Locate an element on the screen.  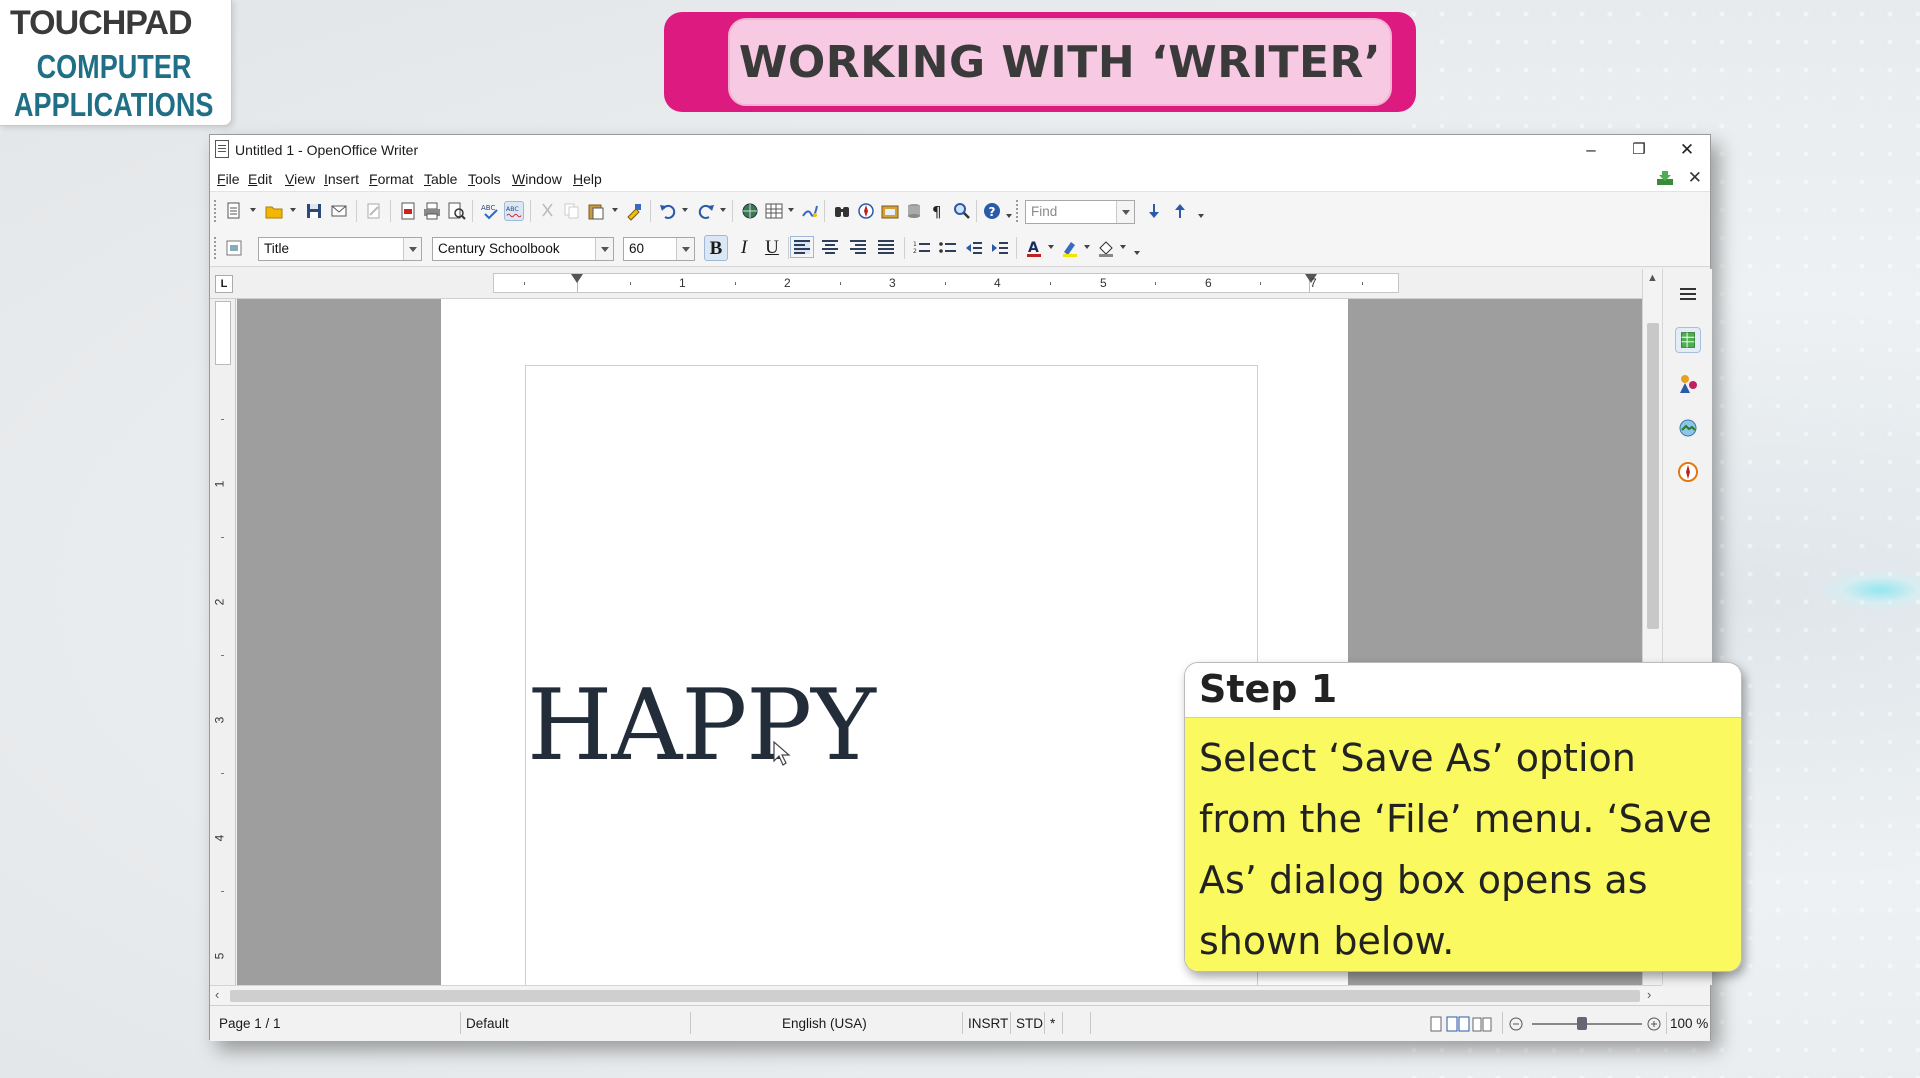
scroll-up-arrow: ▲ is located at coordinates (1652, 278).